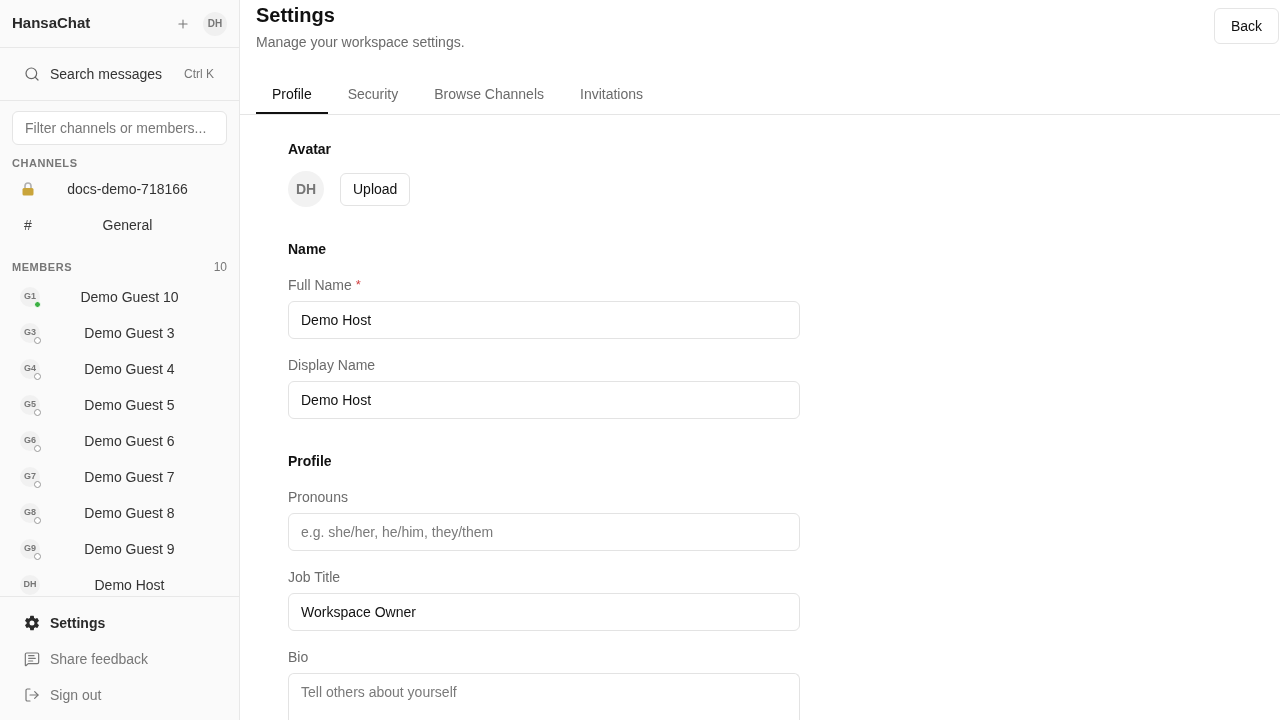 The image size is (1280, 720). I want to click on member-item: G1 Demo Guest 10, so click(119, 297).